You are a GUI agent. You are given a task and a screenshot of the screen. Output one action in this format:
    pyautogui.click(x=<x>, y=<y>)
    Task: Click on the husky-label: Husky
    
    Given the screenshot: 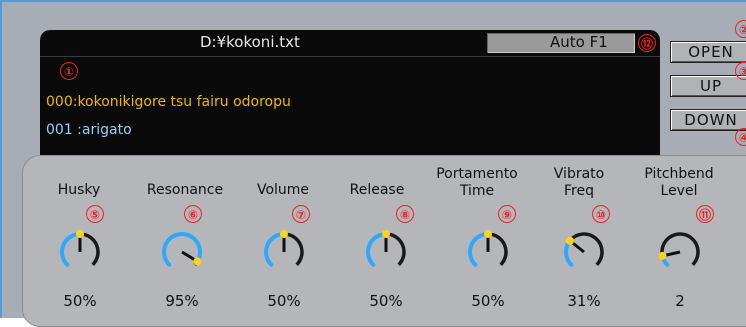 What is the action you would take?
    pyautogui.click(x=79, y=190)
    